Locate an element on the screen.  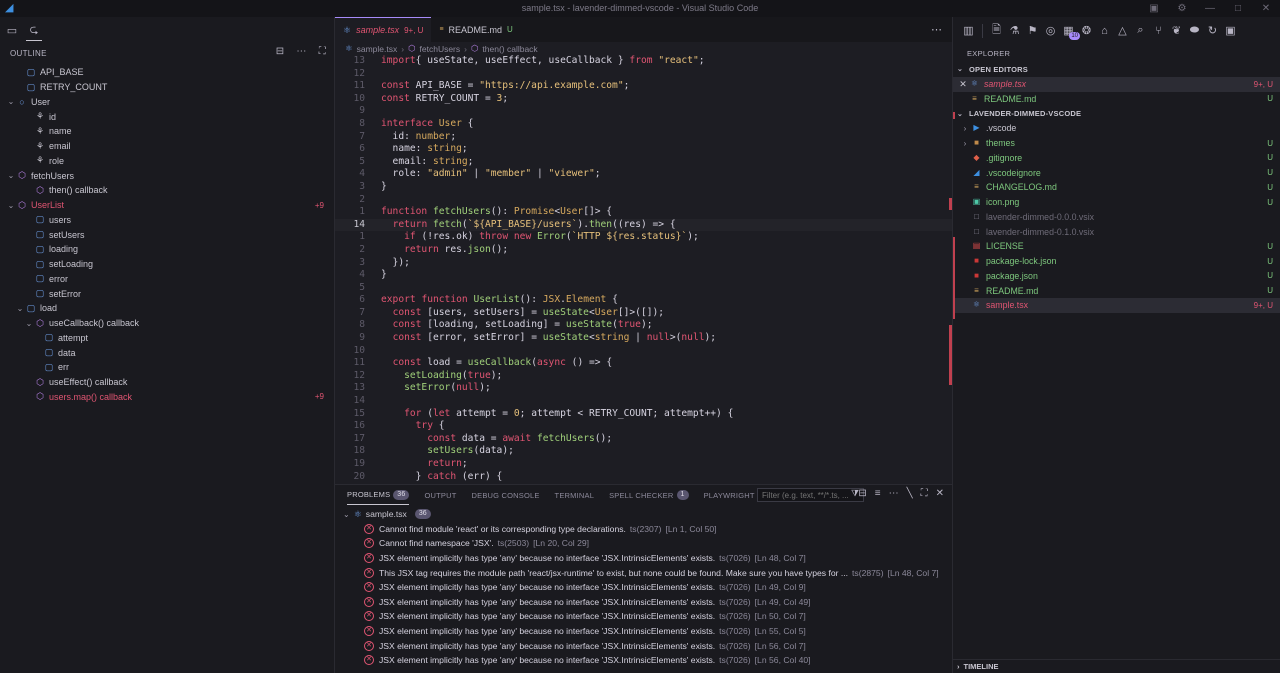
code-line: 17 const data = await fetchUsers(); is located at coordinates (643, 439).